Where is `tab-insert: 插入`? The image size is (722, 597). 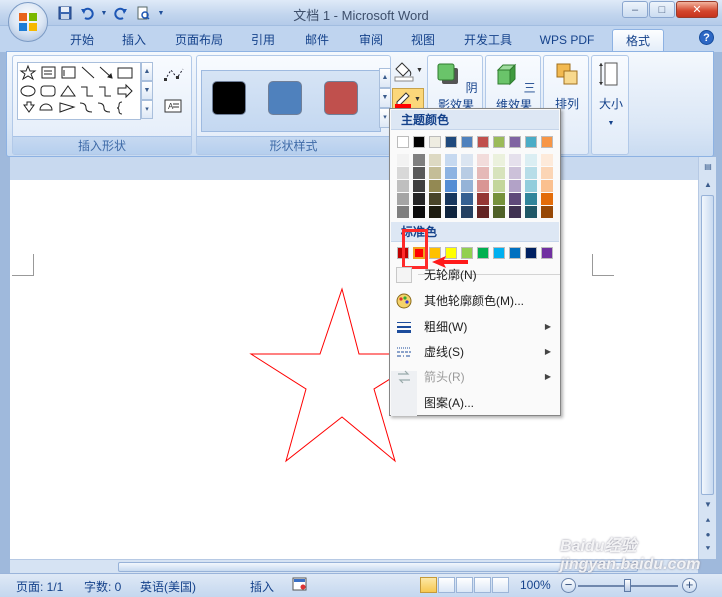
tab-insert: 插入 is located at coordinates (134, 40).